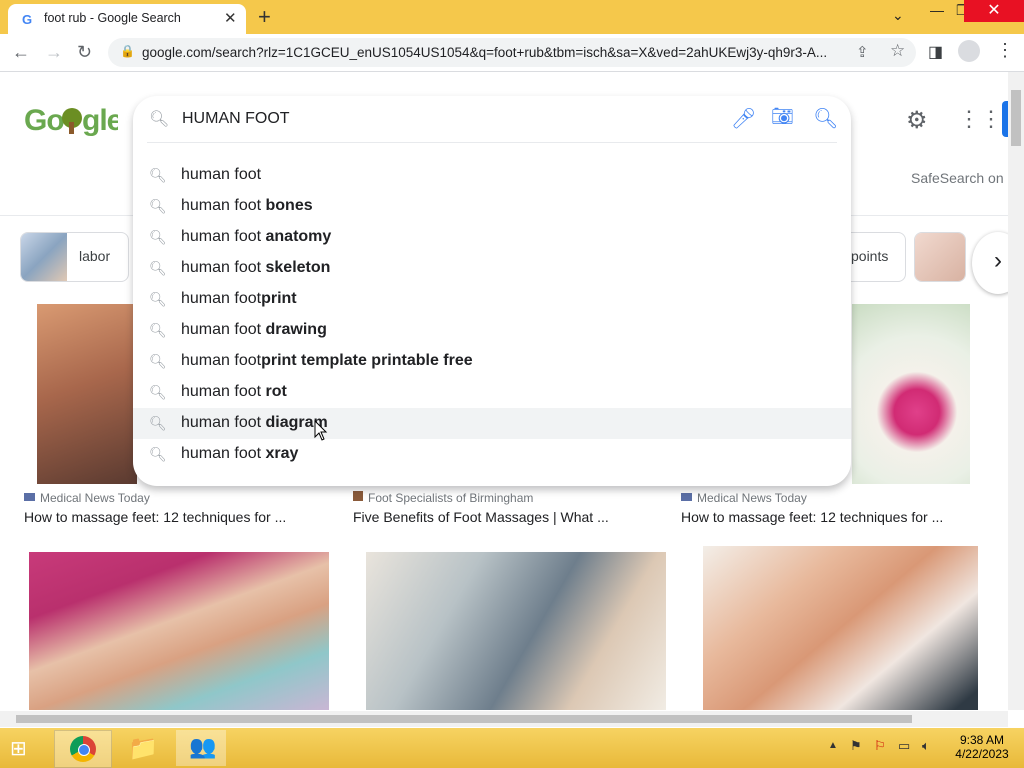 Image resolution: width=1024 pixels, height=768 pixels. I want to click on windows-taskbar: ⊞ 📁 👥 ▲ ⚑ ⚐ ▭ 🔈︎, so click(512, 748).